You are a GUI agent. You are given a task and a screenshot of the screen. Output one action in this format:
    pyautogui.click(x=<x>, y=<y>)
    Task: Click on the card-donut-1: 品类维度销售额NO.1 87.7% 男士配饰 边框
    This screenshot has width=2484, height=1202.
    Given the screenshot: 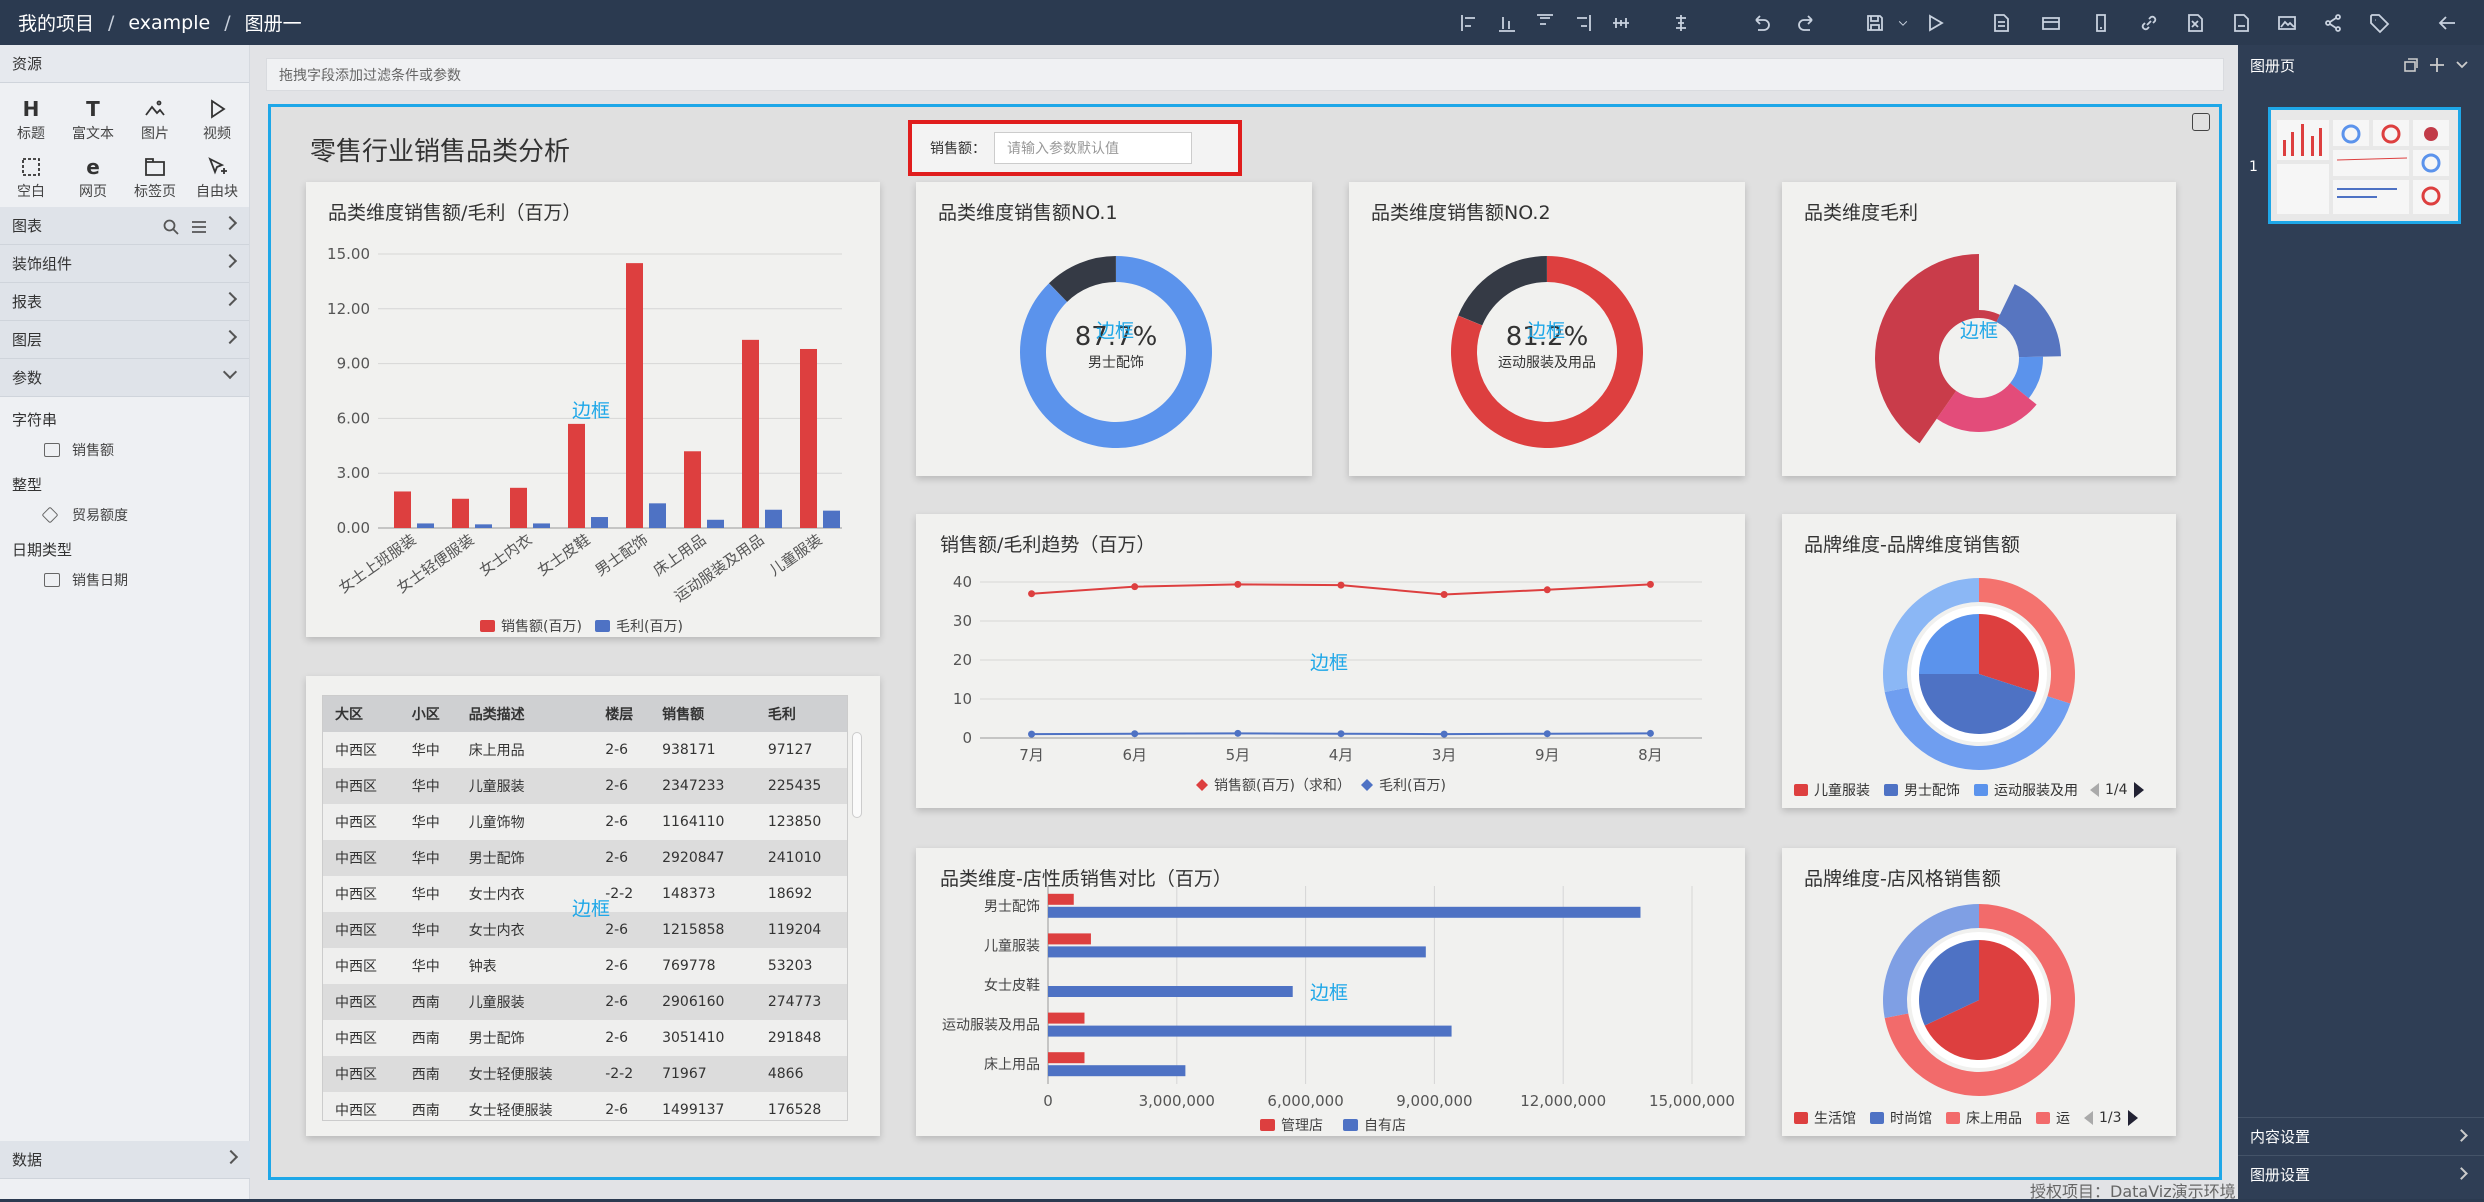 What is the action you would take?
    pyautogui.click(x=1114, y=329)
    